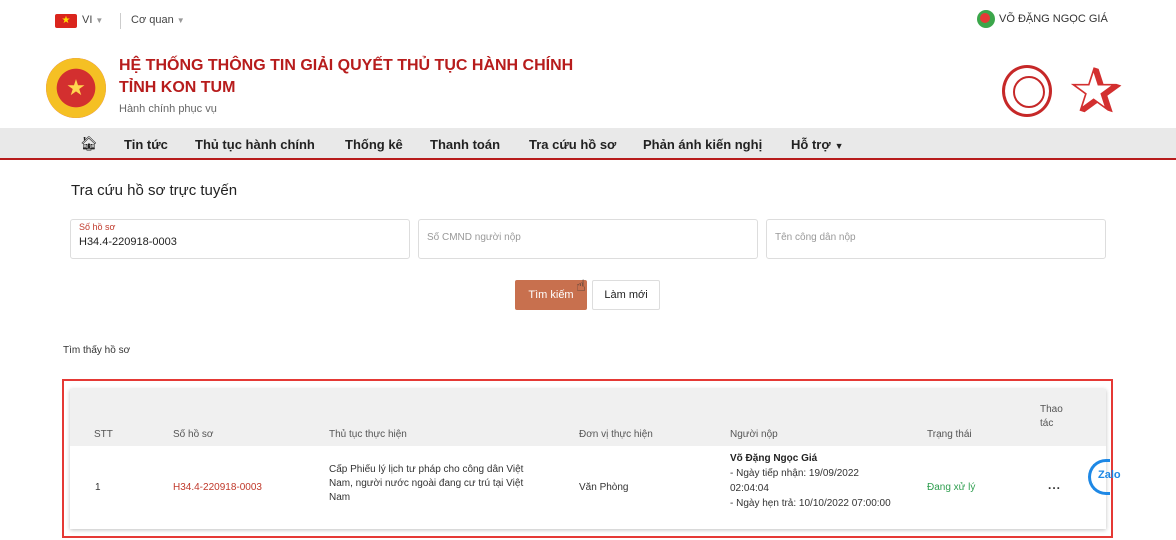 The height and width of the screenshot is (540, 1176). I want to click on star-icon: ★, so click(76, 87).